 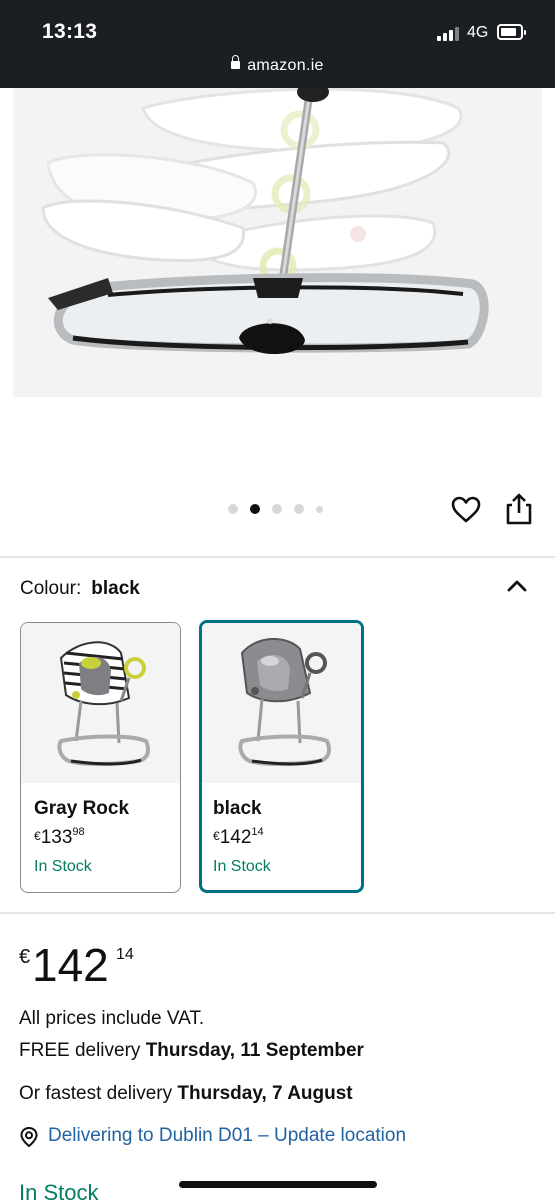 I want to click on network-type: 4G, so click(x=478, y=32).